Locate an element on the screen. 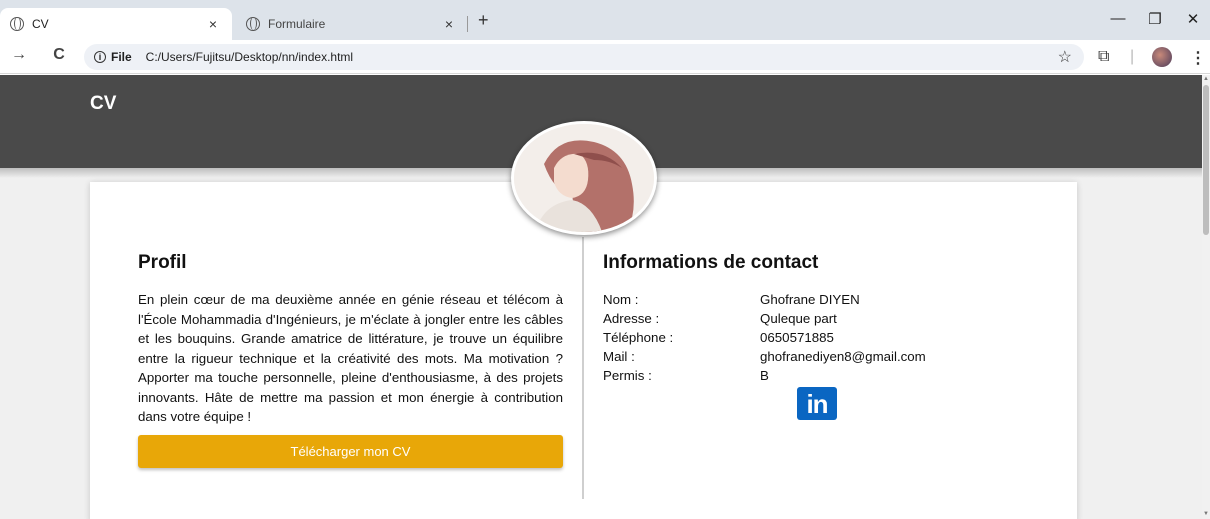  profile-photo-illustration is located at coordinates (584, 178).